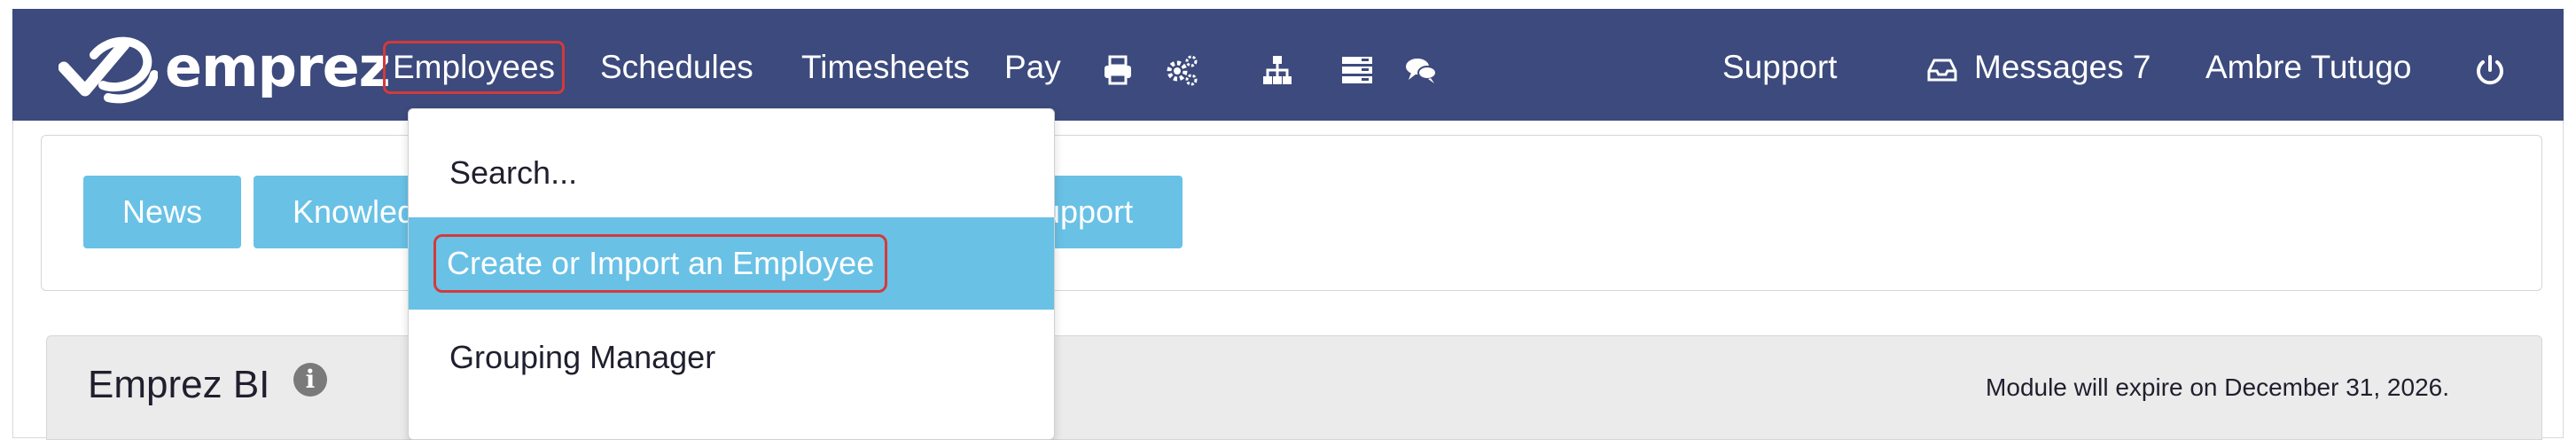 The width and height of the screenshot is (2576, 440). Describe the element at coordinates (1112, 212) in the screenshot. I see `support-button: upport` at that location.